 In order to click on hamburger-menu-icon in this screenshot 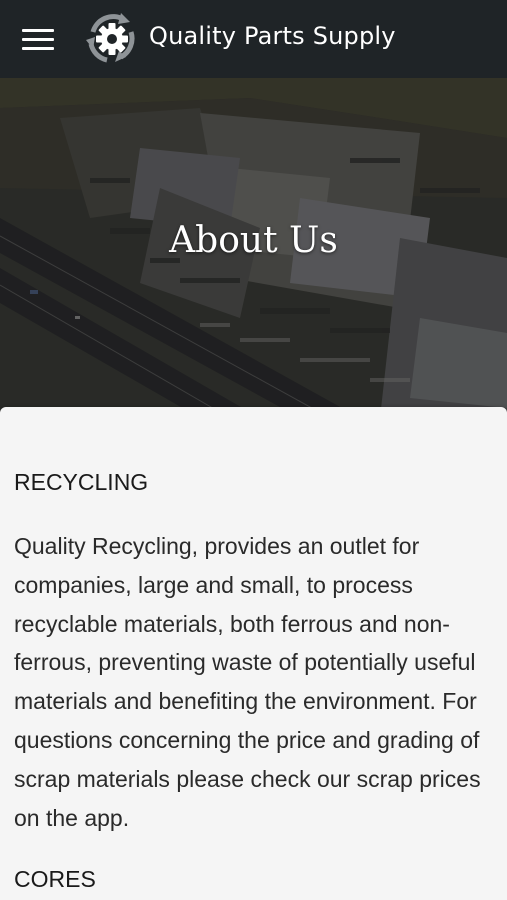, I will do `click(39, 39)`.